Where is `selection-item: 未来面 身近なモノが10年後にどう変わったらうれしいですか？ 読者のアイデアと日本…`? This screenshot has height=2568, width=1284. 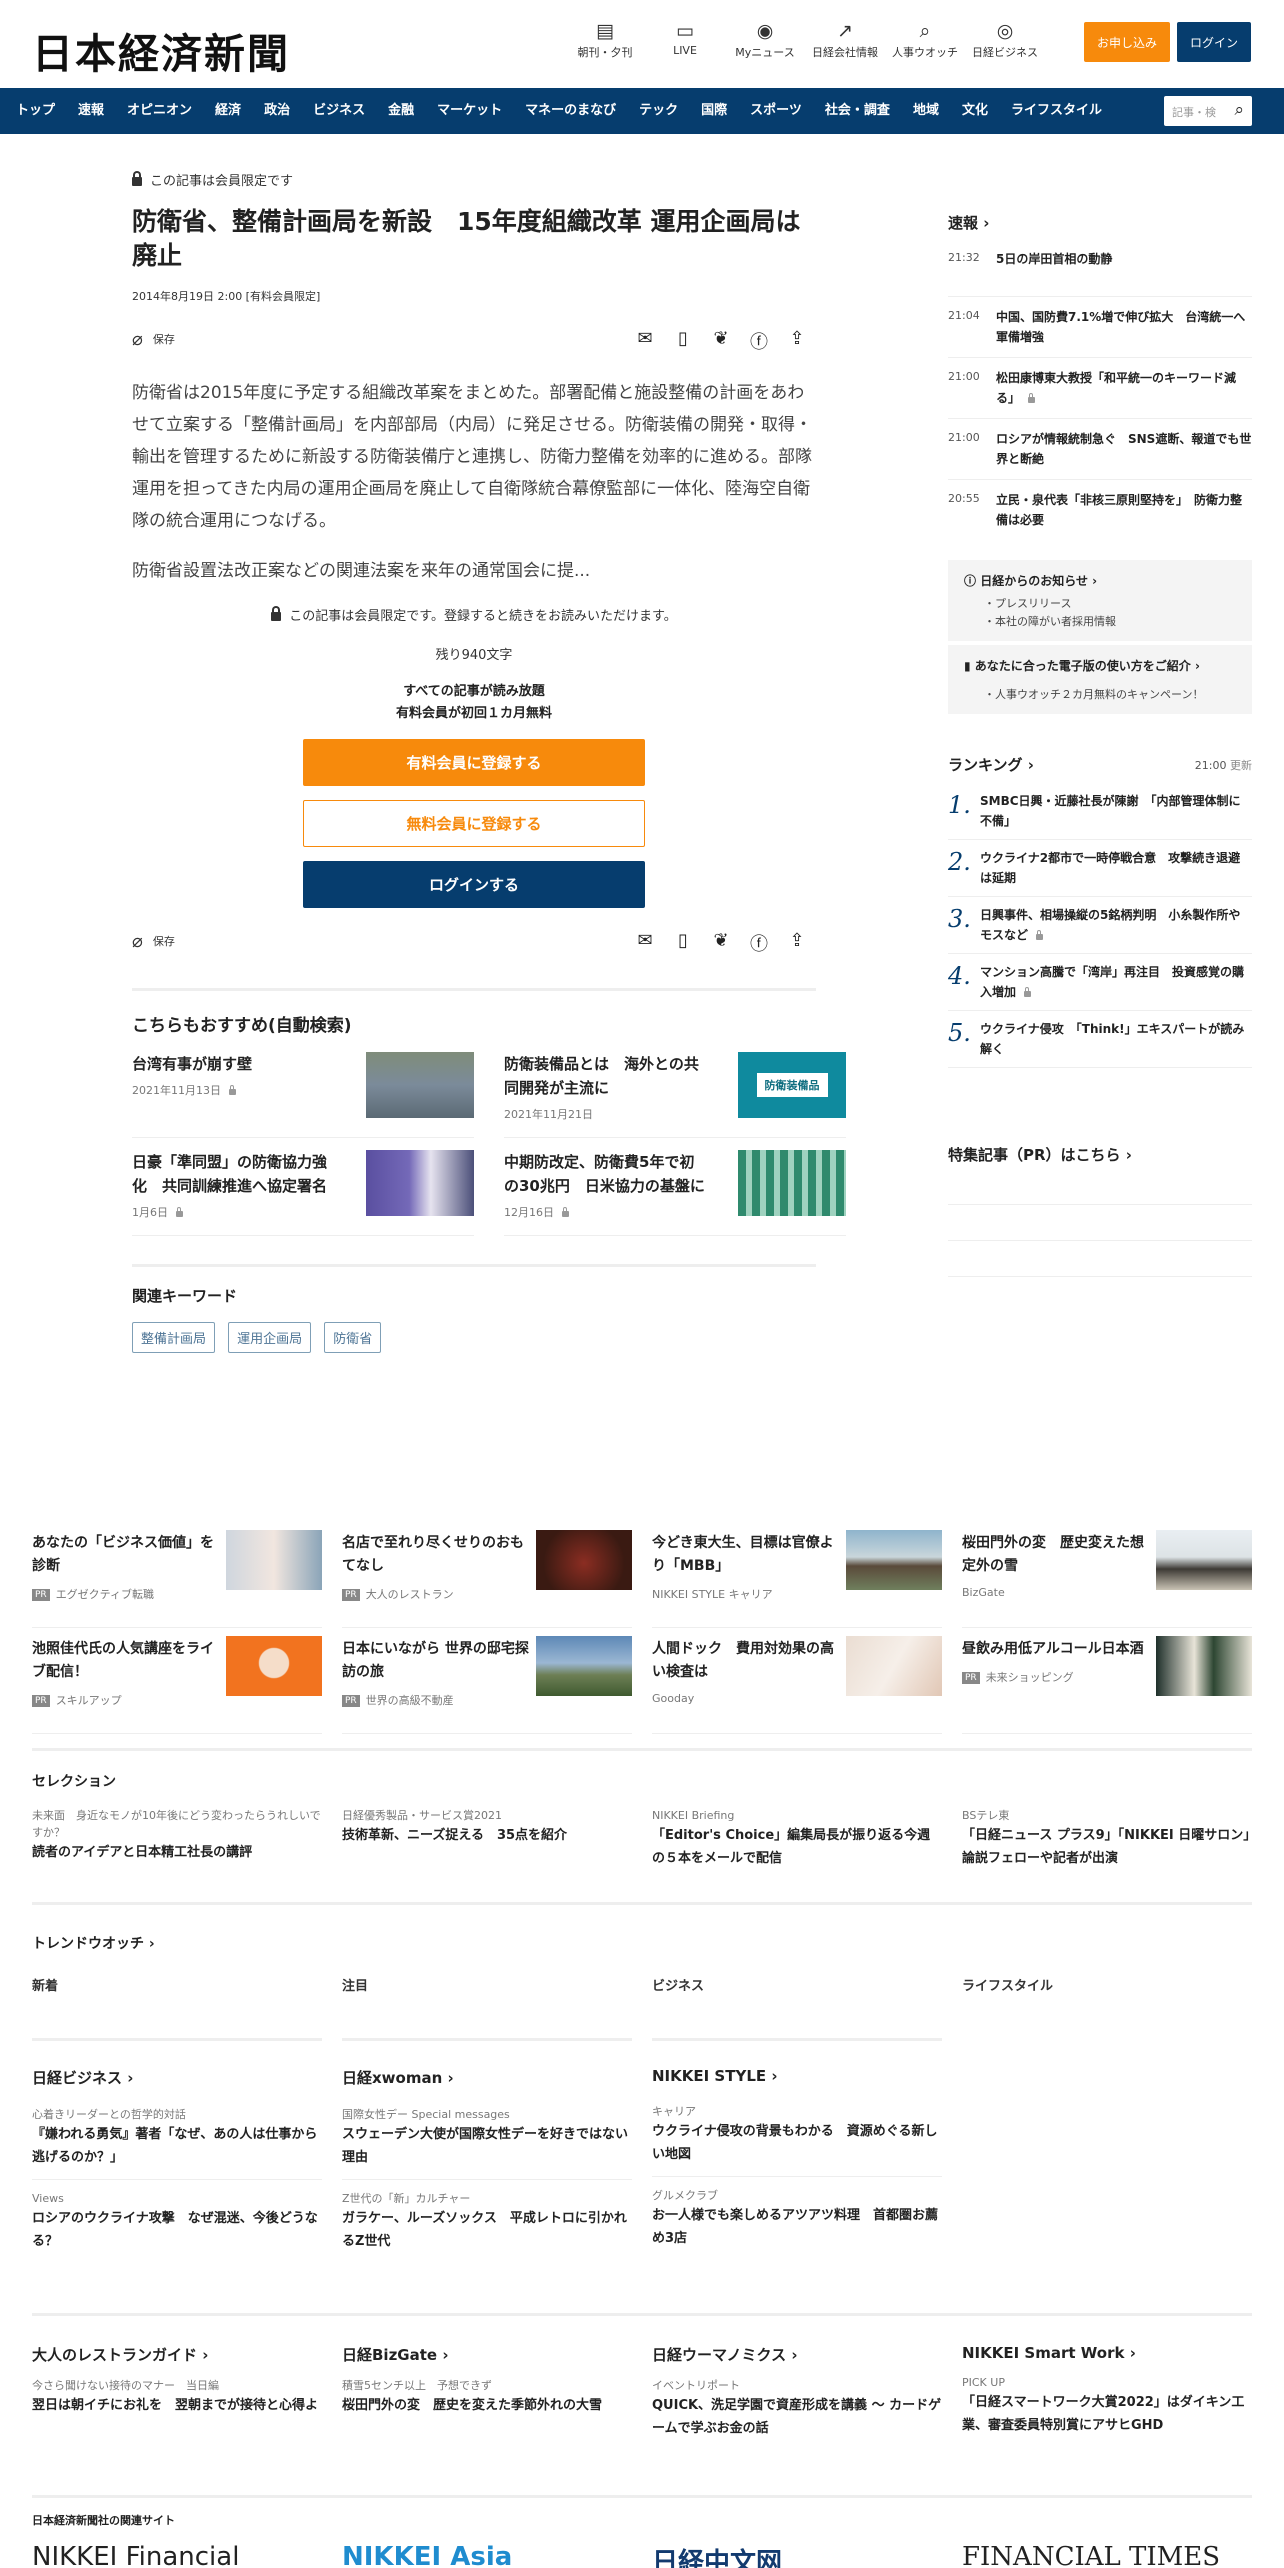 selection-item: 未来面 身近なモノが10年後にどう変わったらうれしいですか？ 読者のアイデアと日本… is located at coordinates (177, 1838).